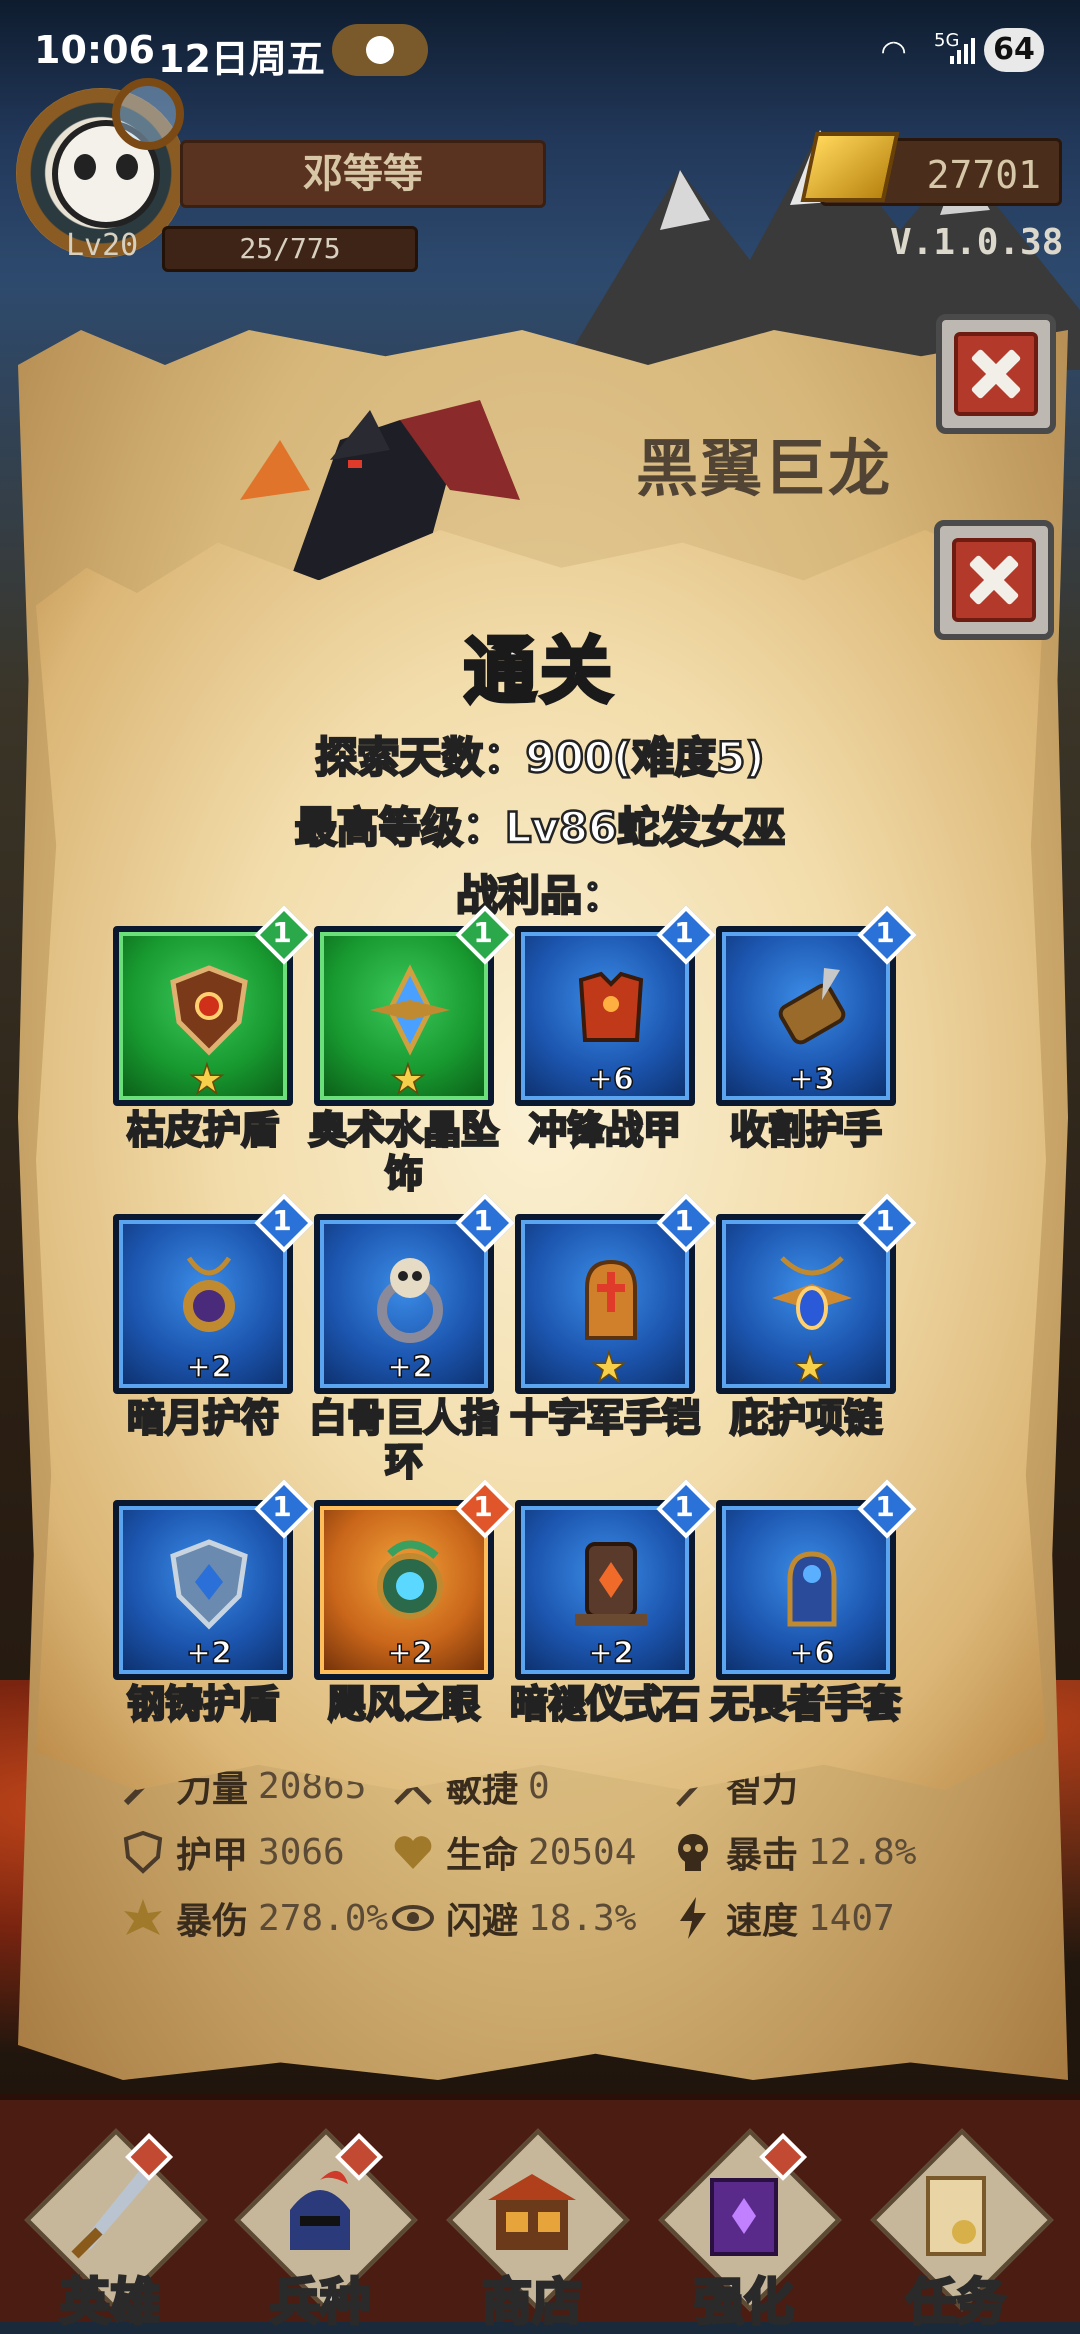 This screenshot has width=1080, height=2334. Describe the element at coordinates (410, 1010) in the screenshot. I see `crystal-pendant-icon` at that location.